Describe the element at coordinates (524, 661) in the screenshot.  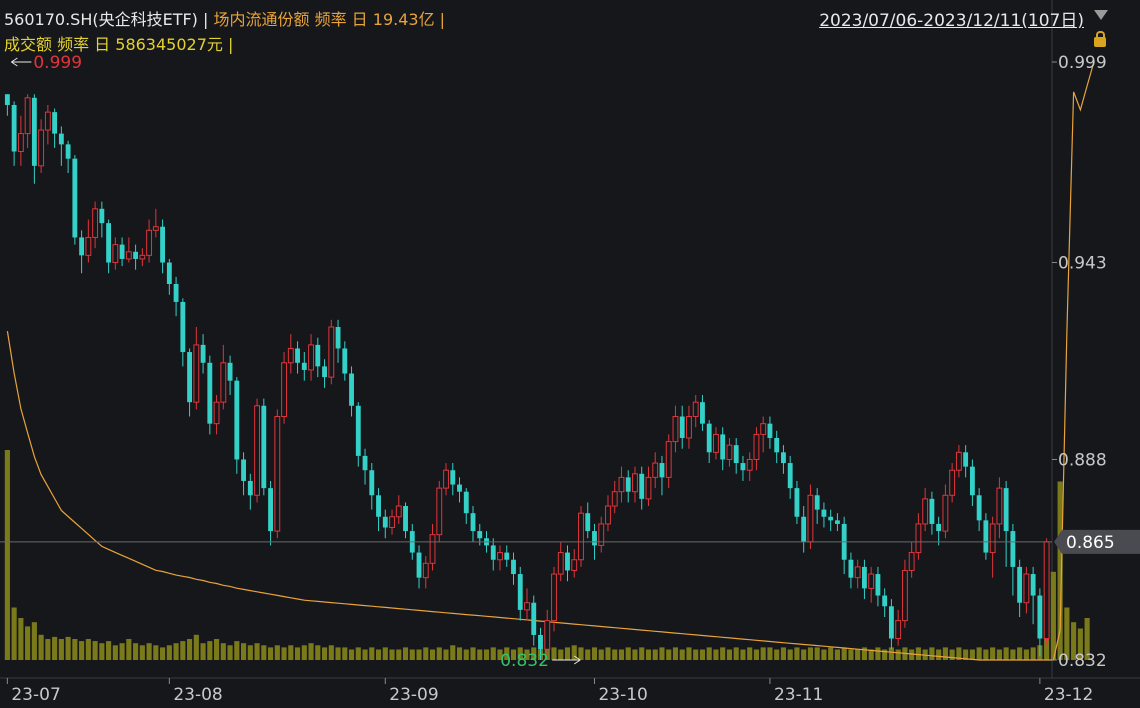
I see `low-marker-label: 0.832` at that location.